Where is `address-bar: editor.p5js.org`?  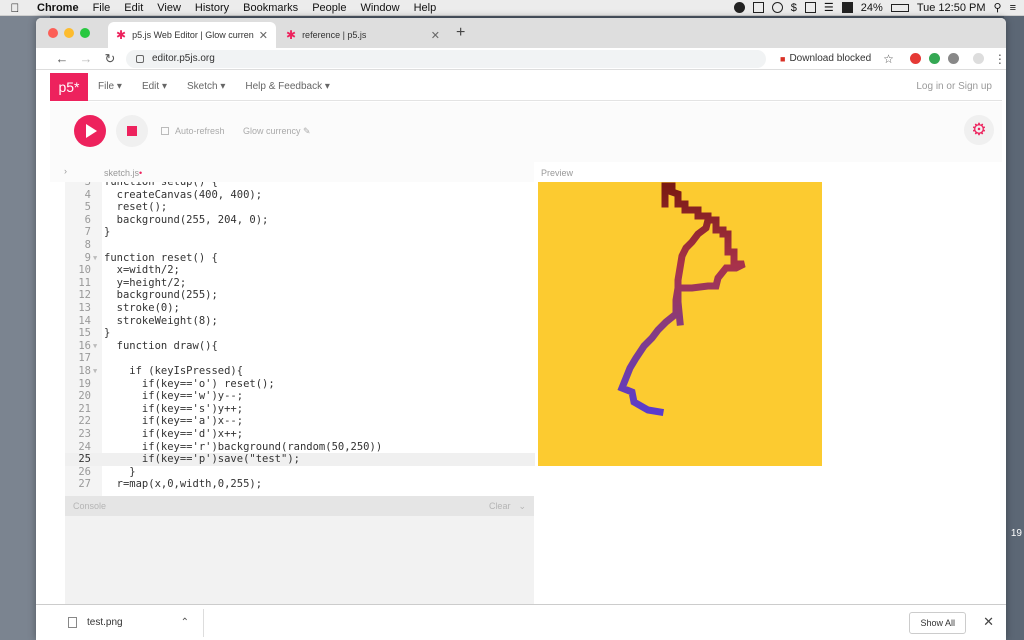
address-bar: editor.p5js.org is located at coordinates (446, 58).